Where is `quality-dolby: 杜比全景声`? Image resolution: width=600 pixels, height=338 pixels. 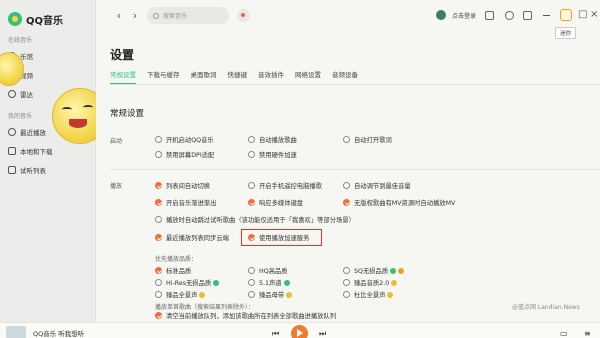 quality-dolby: 杜比全景声 is located at coordinates (368, 294).